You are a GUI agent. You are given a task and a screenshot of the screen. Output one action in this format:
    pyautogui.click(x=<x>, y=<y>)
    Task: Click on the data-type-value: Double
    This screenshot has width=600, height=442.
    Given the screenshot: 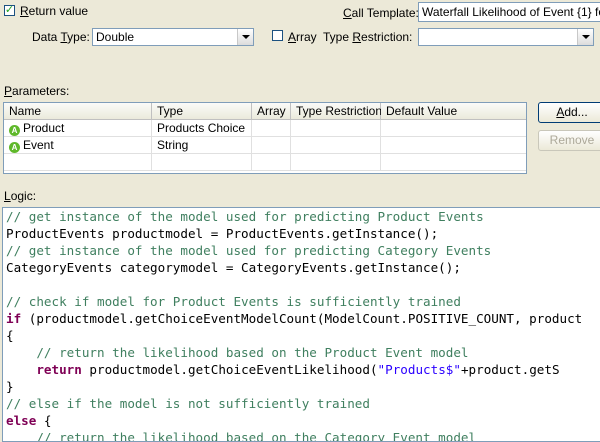 What is the action you would take?
    pyautogui.click(x=115, y=37)
    